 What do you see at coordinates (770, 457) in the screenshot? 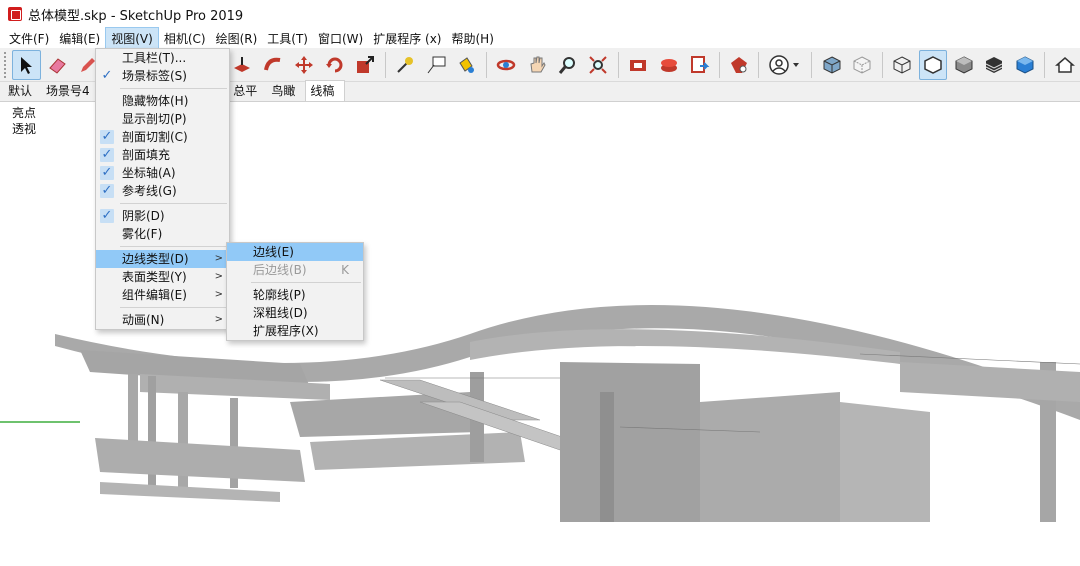
I see `right-block` at bounding box center [770, 457].